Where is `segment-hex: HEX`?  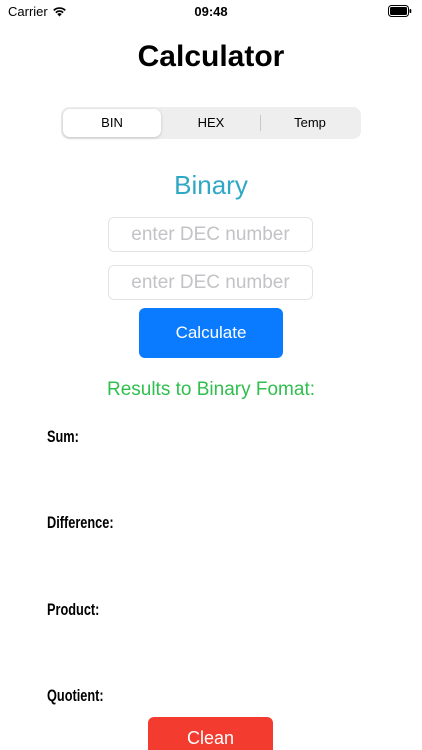
segment-hex: HEX is located at coordinates (211, 123).